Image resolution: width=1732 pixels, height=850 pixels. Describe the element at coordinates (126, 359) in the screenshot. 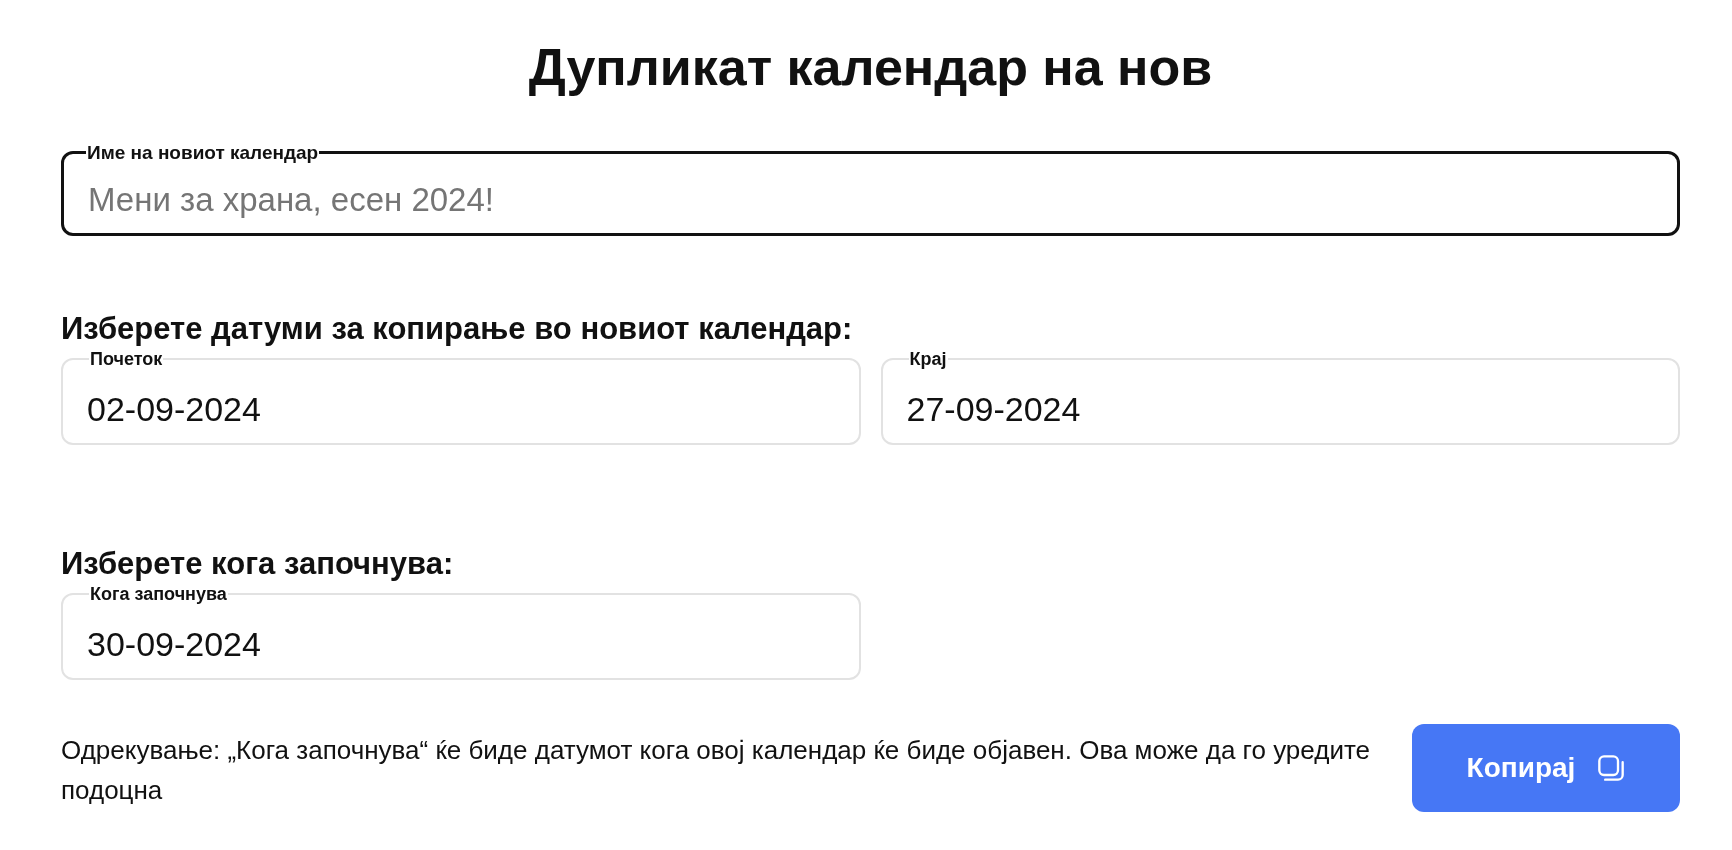

I see `field-label: Почеток` at that location.